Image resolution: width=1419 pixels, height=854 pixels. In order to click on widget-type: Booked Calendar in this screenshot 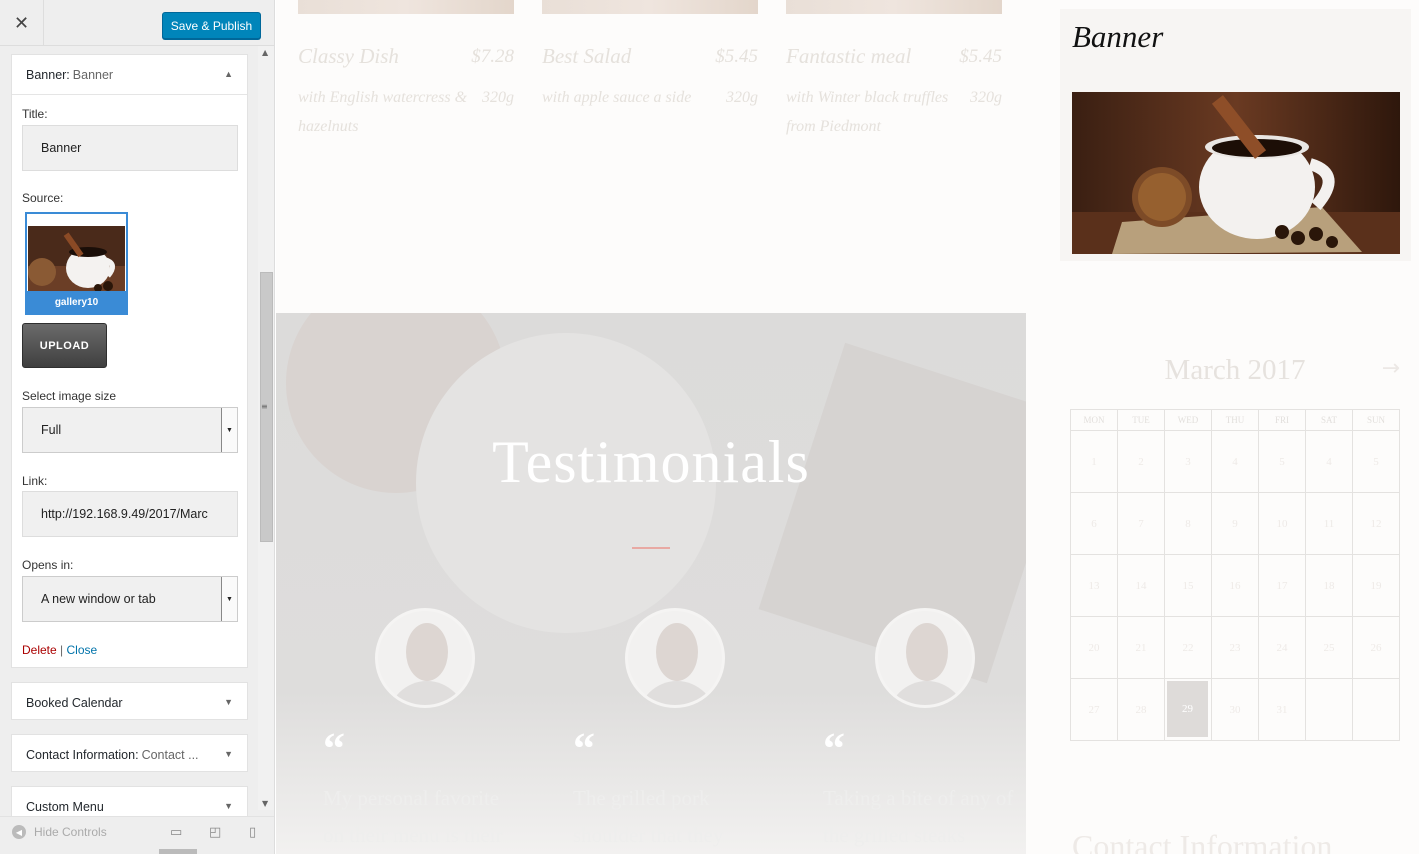, I will do `click(74, 703)`.